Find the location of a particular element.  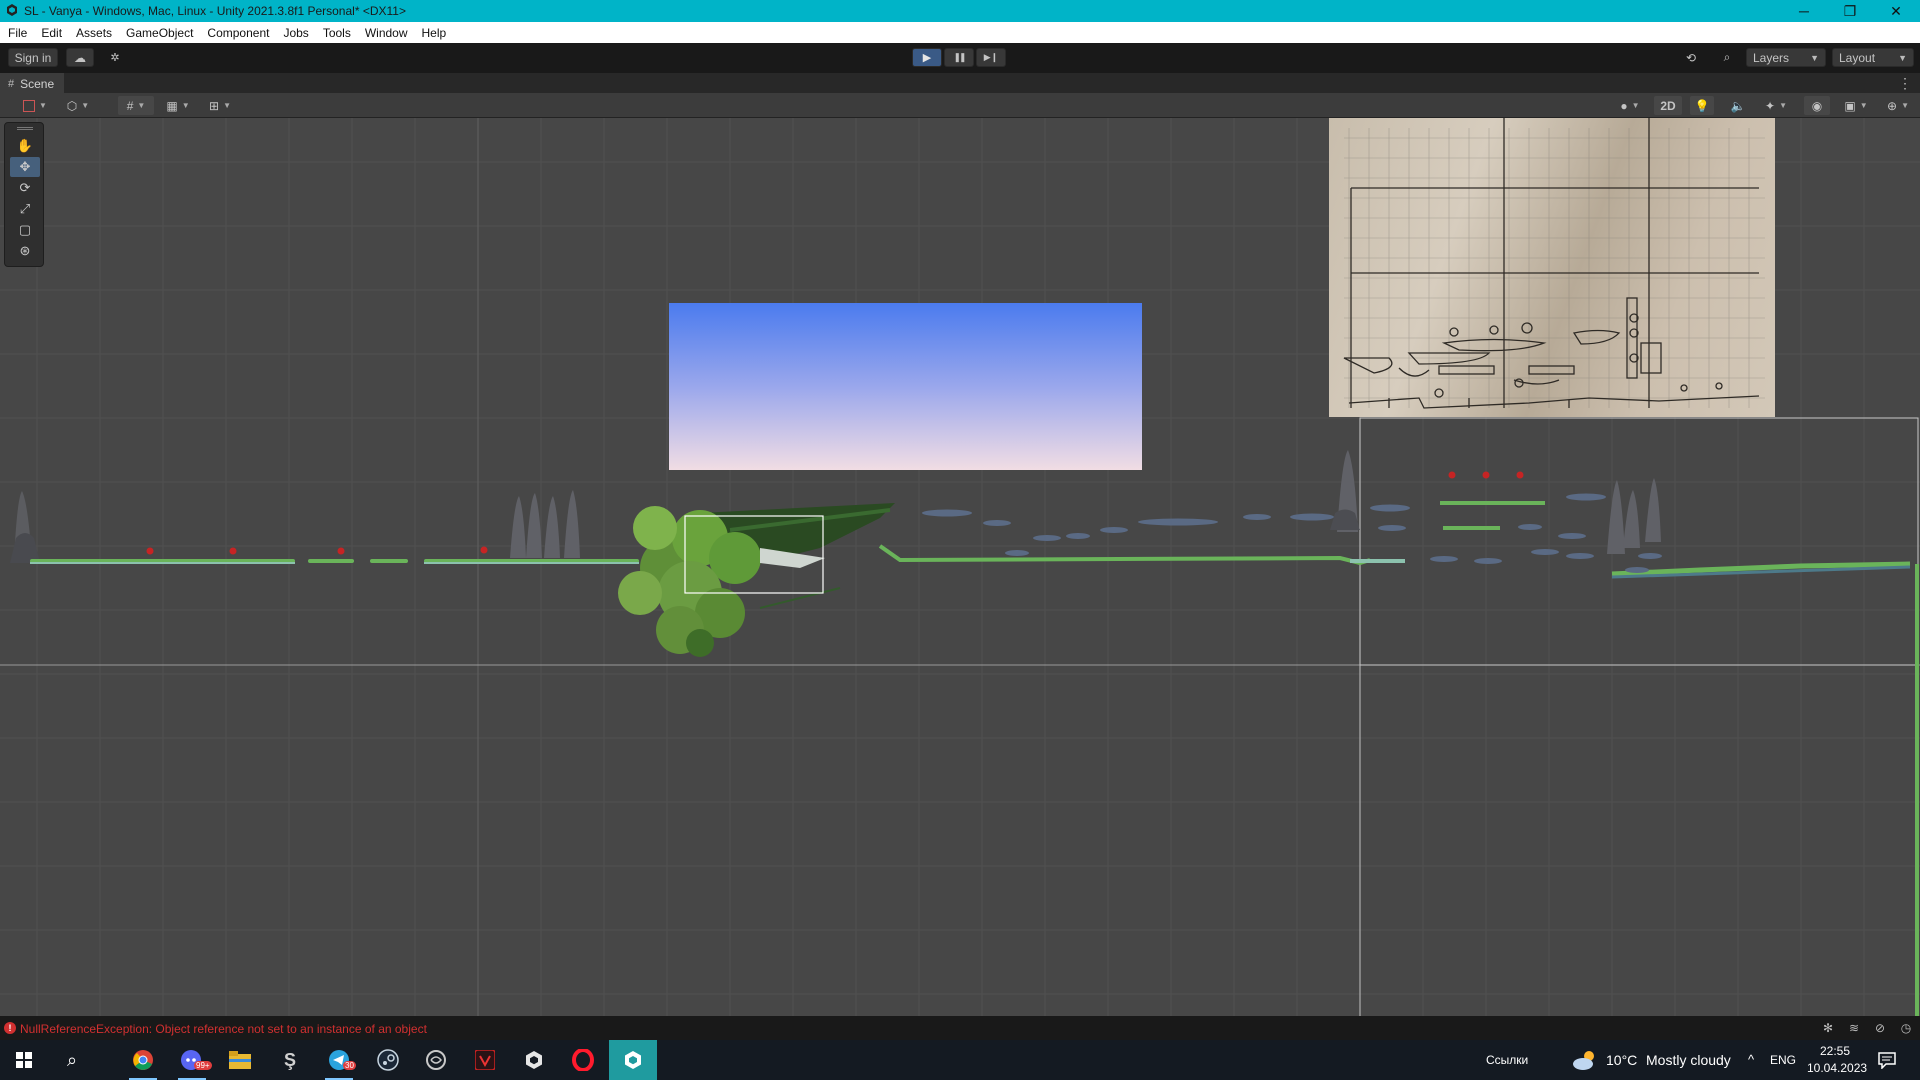

menu-component: Component is located at coordinates (238, 33).